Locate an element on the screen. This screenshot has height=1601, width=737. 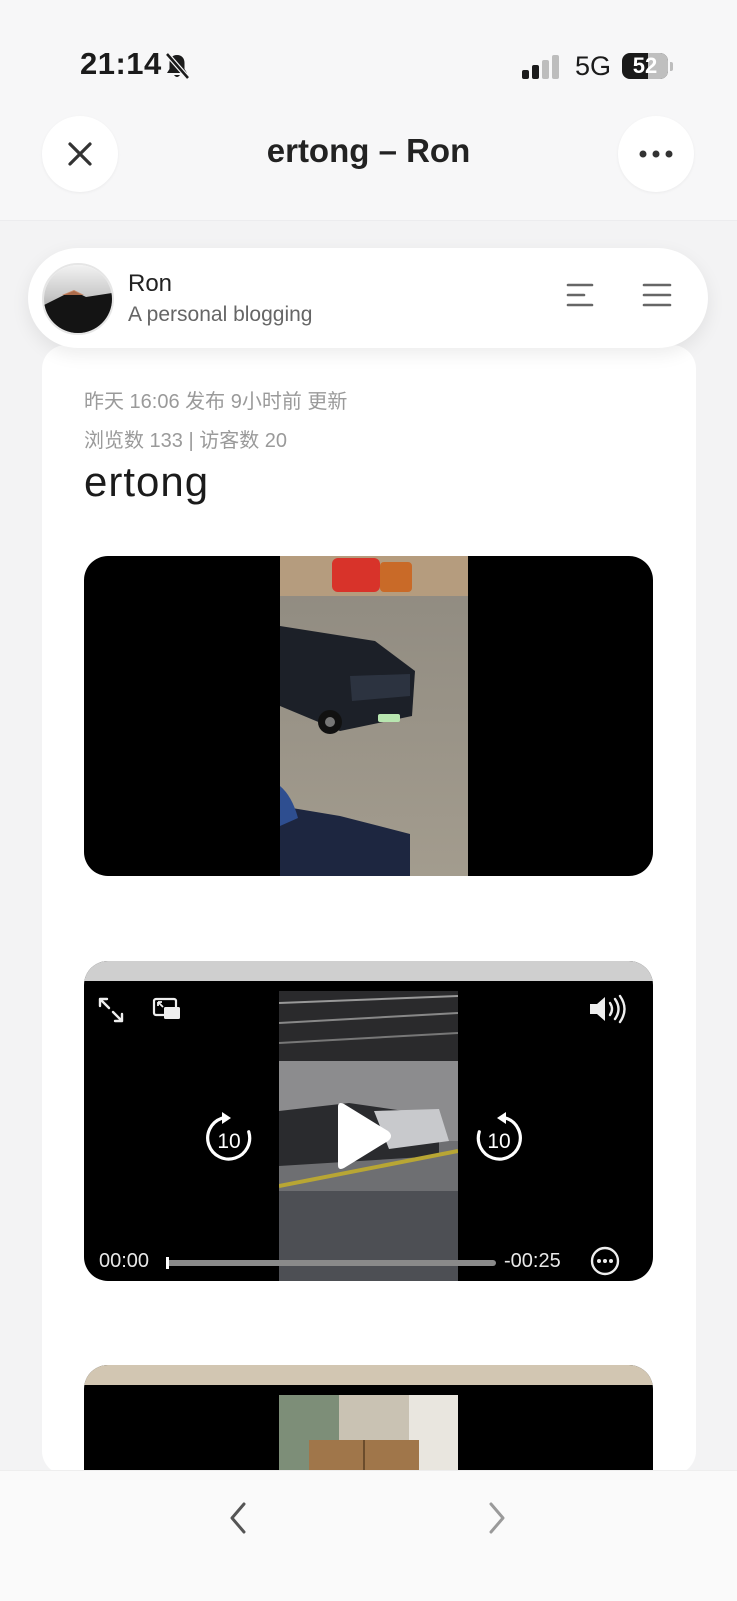
options-icon is located at coordinates (605, 1263).